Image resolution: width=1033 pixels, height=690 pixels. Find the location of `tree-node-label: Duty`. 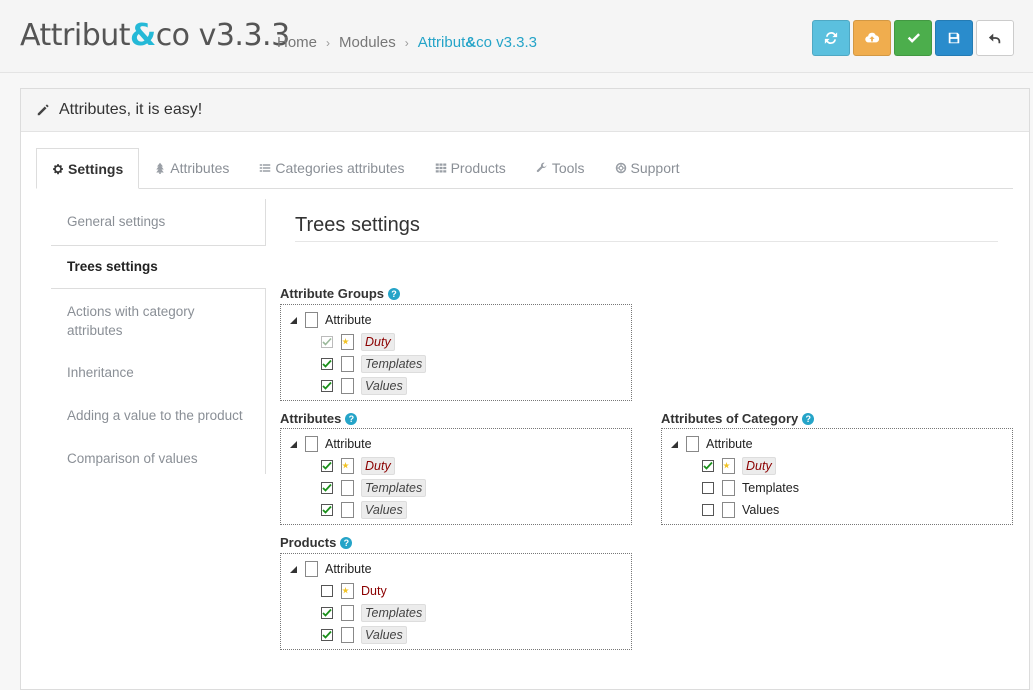

tree-node-label: Duty is located at coordinates (378, 466).